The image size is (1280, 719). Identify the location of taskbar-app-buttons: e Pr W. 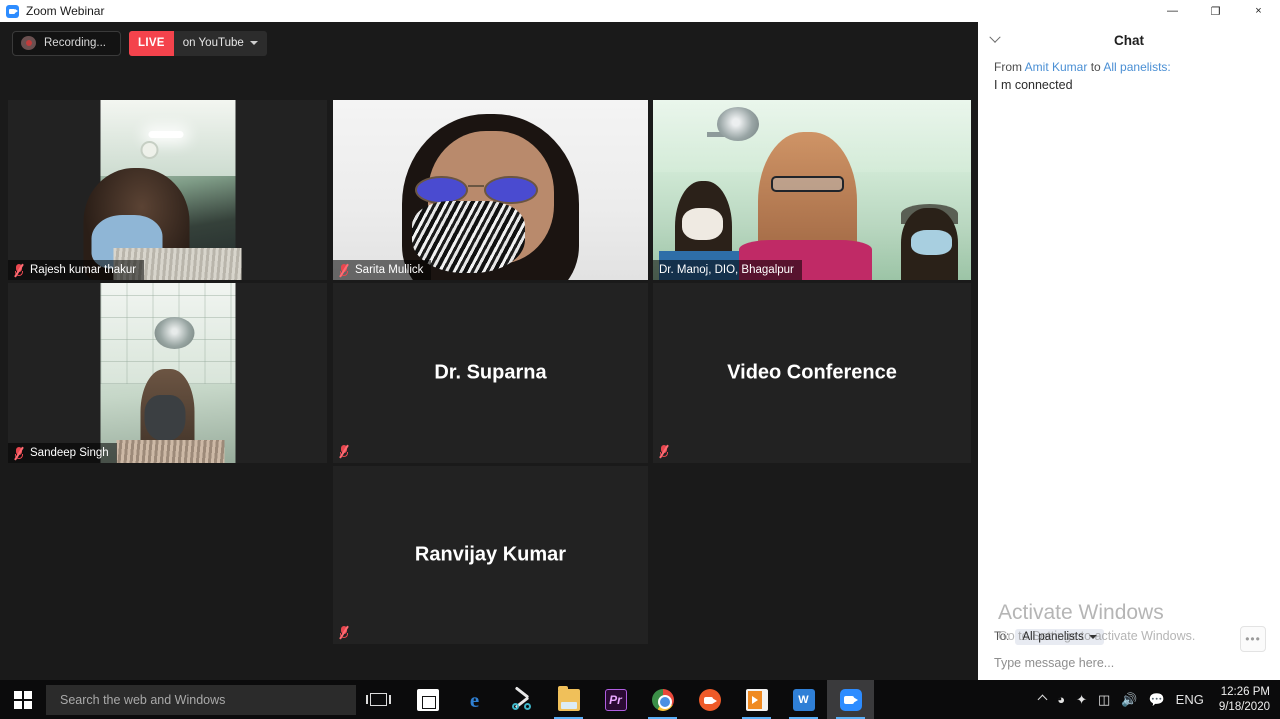
(639, 699).